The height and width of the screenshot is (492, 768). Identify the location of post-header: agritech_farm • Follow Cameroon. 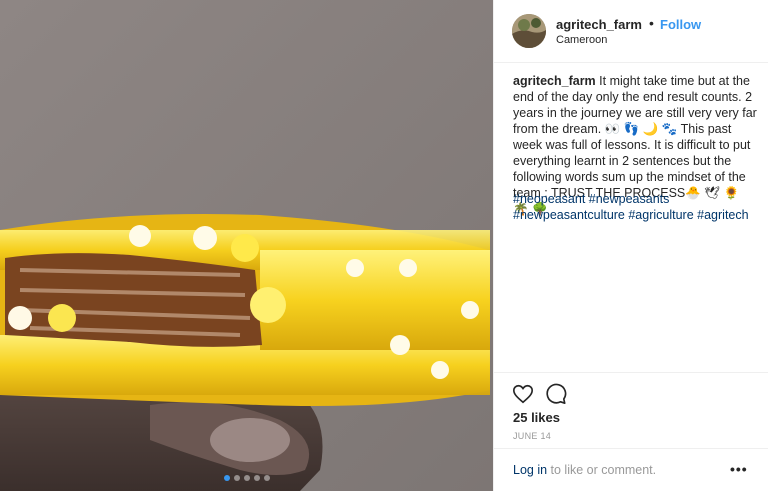
(631, 31).